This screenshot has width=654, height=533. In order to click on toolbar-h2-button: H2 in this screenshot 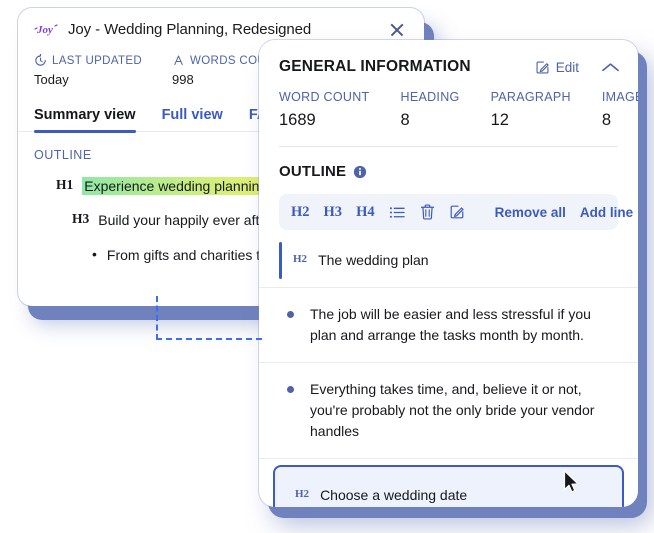, I will do `click(300, 212)`.